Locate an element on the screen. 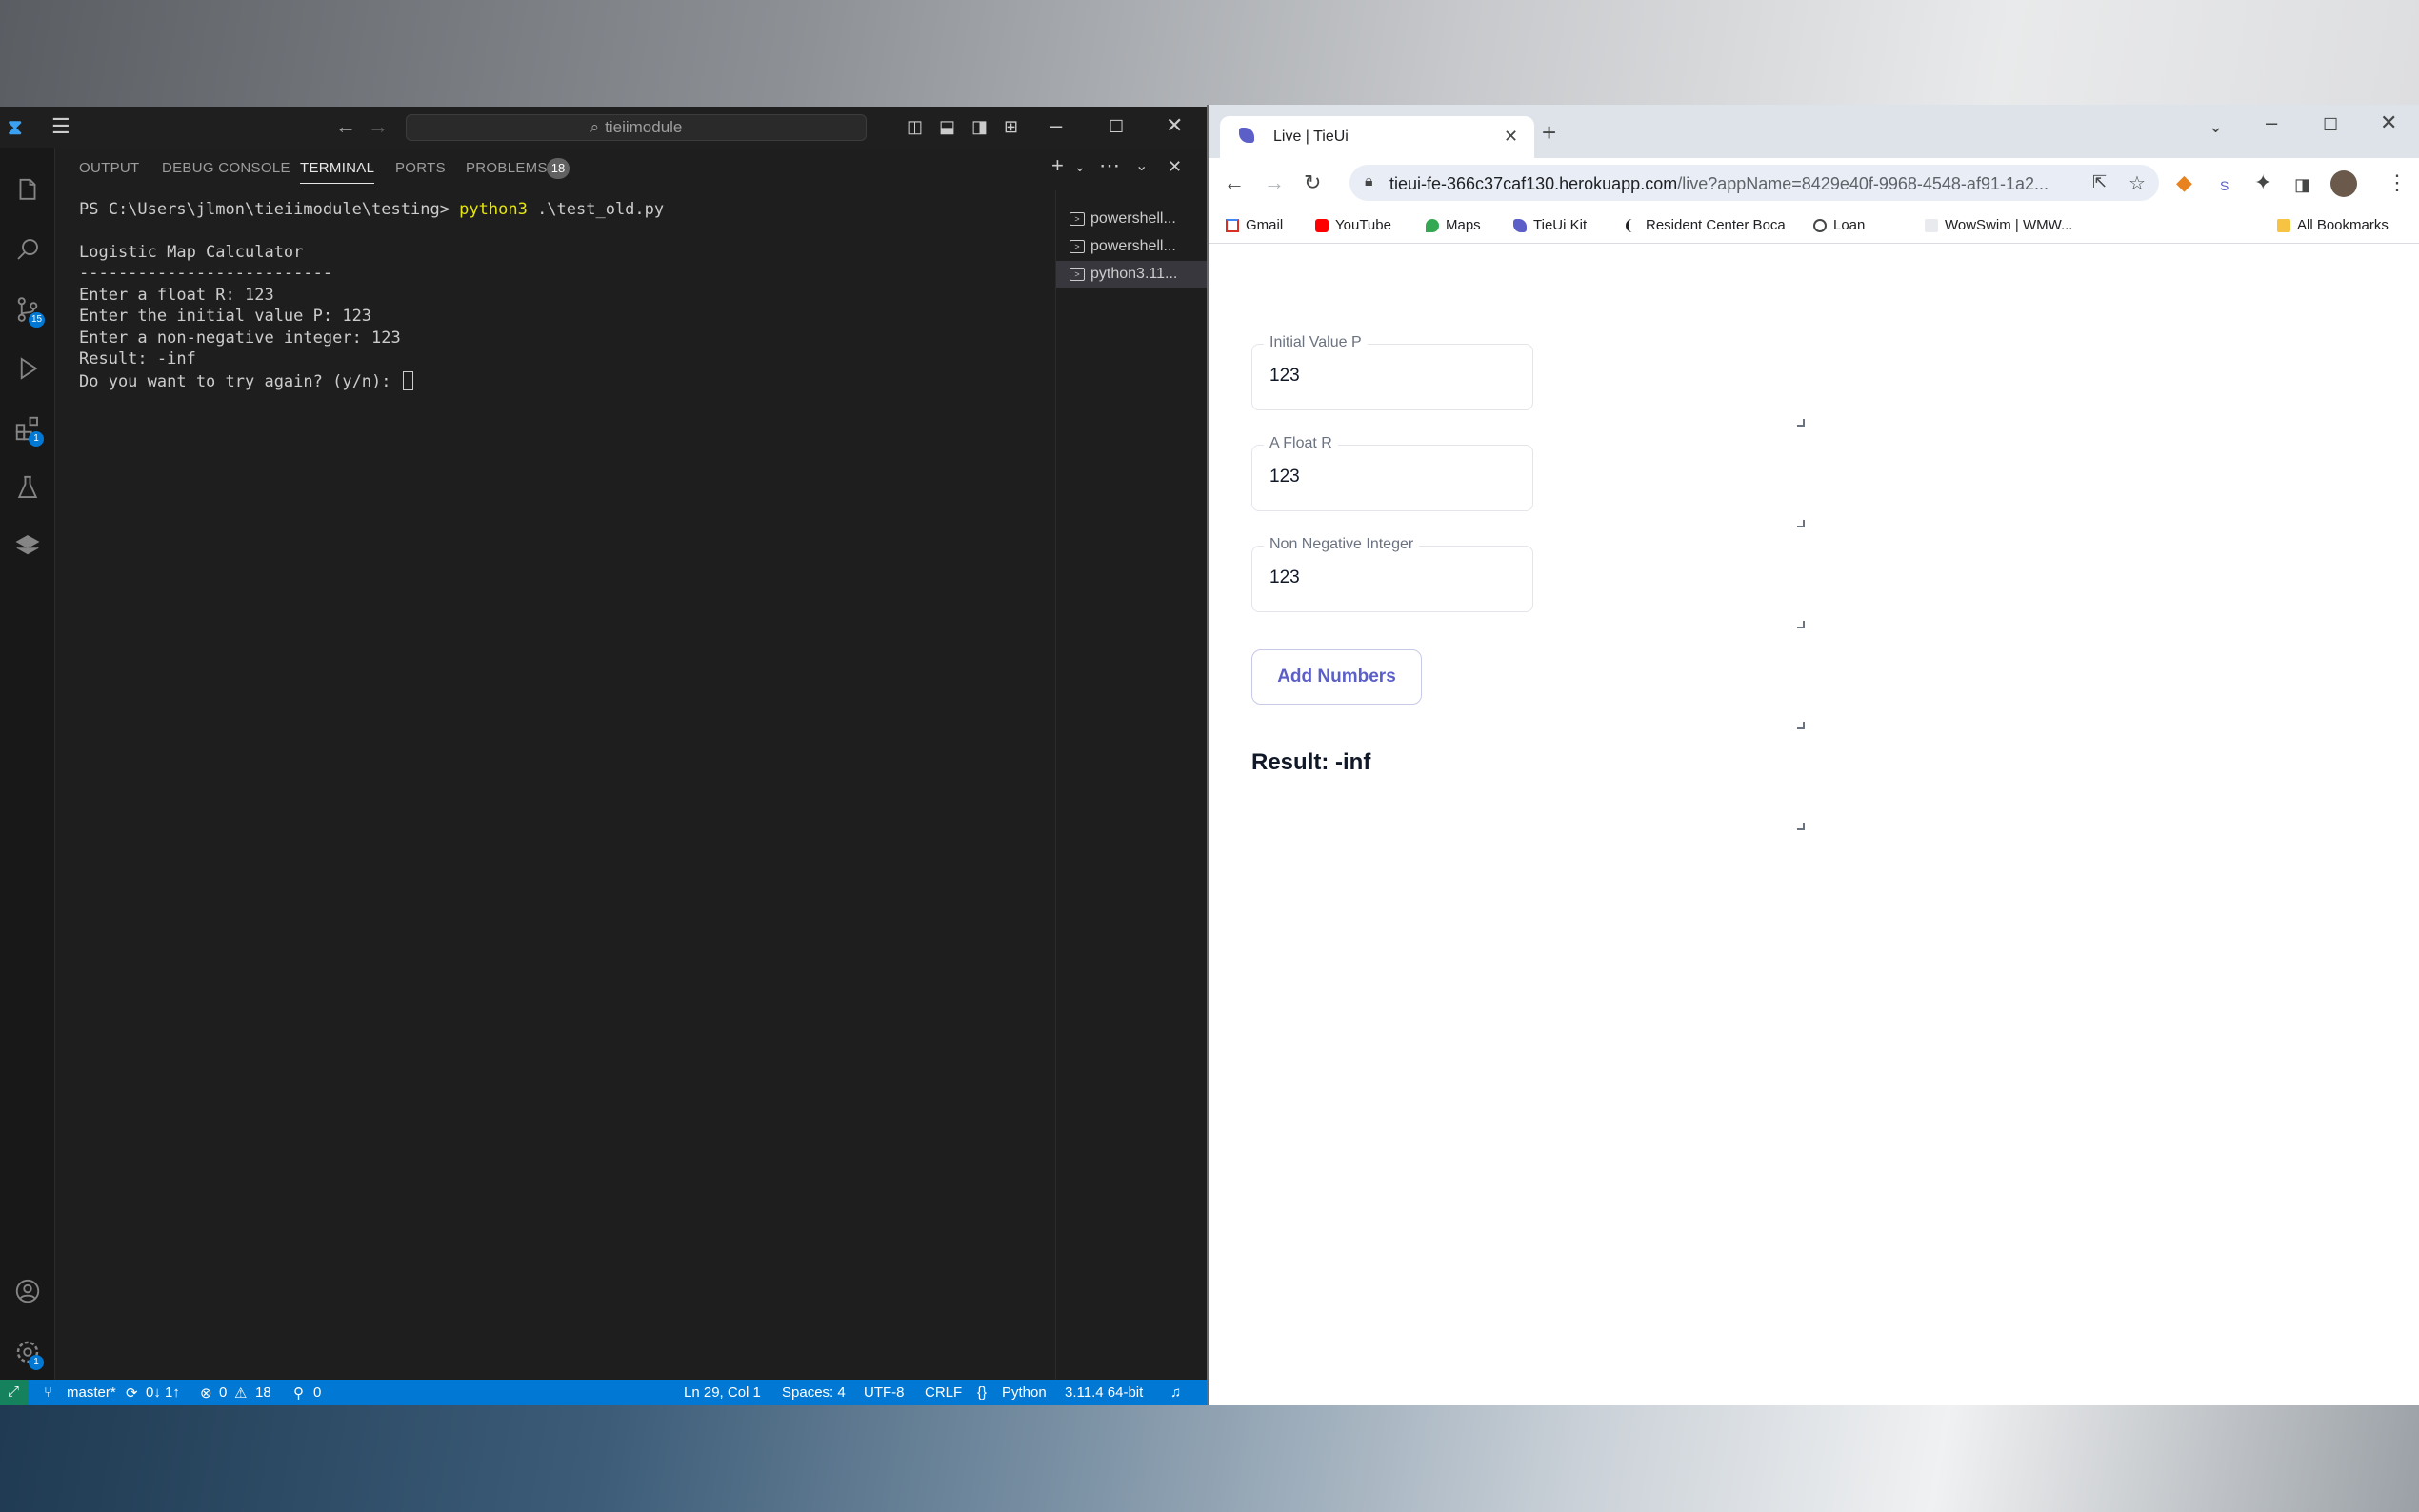 The width and height of the screenshot is (2419, 1512). close-panel-icon: ✕ is located at coordinates (1175, 166).